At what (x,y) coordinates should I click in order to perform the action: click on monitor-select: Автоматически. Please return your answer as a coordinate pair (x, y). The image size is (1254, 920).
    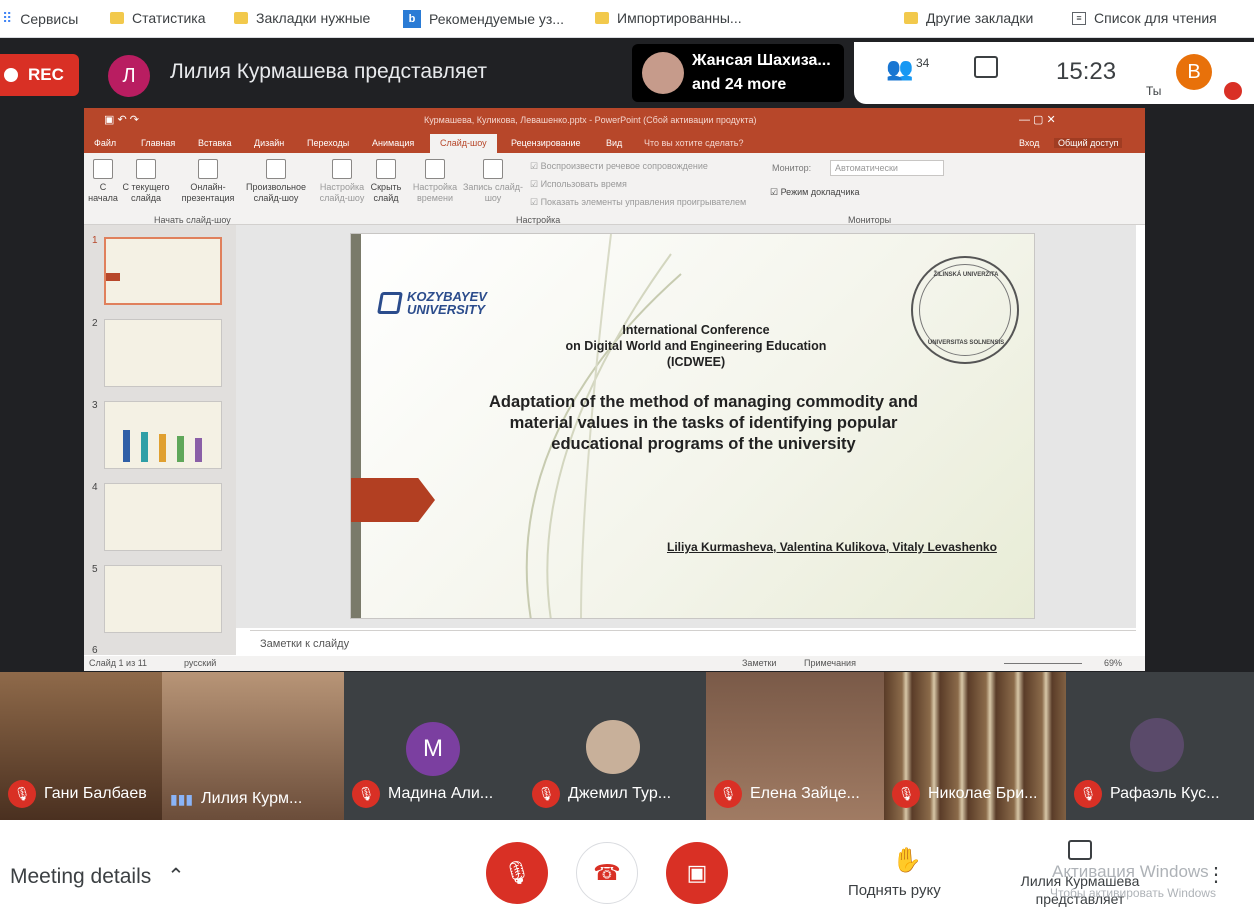
    Looking at the image, I should click on (887, 168).